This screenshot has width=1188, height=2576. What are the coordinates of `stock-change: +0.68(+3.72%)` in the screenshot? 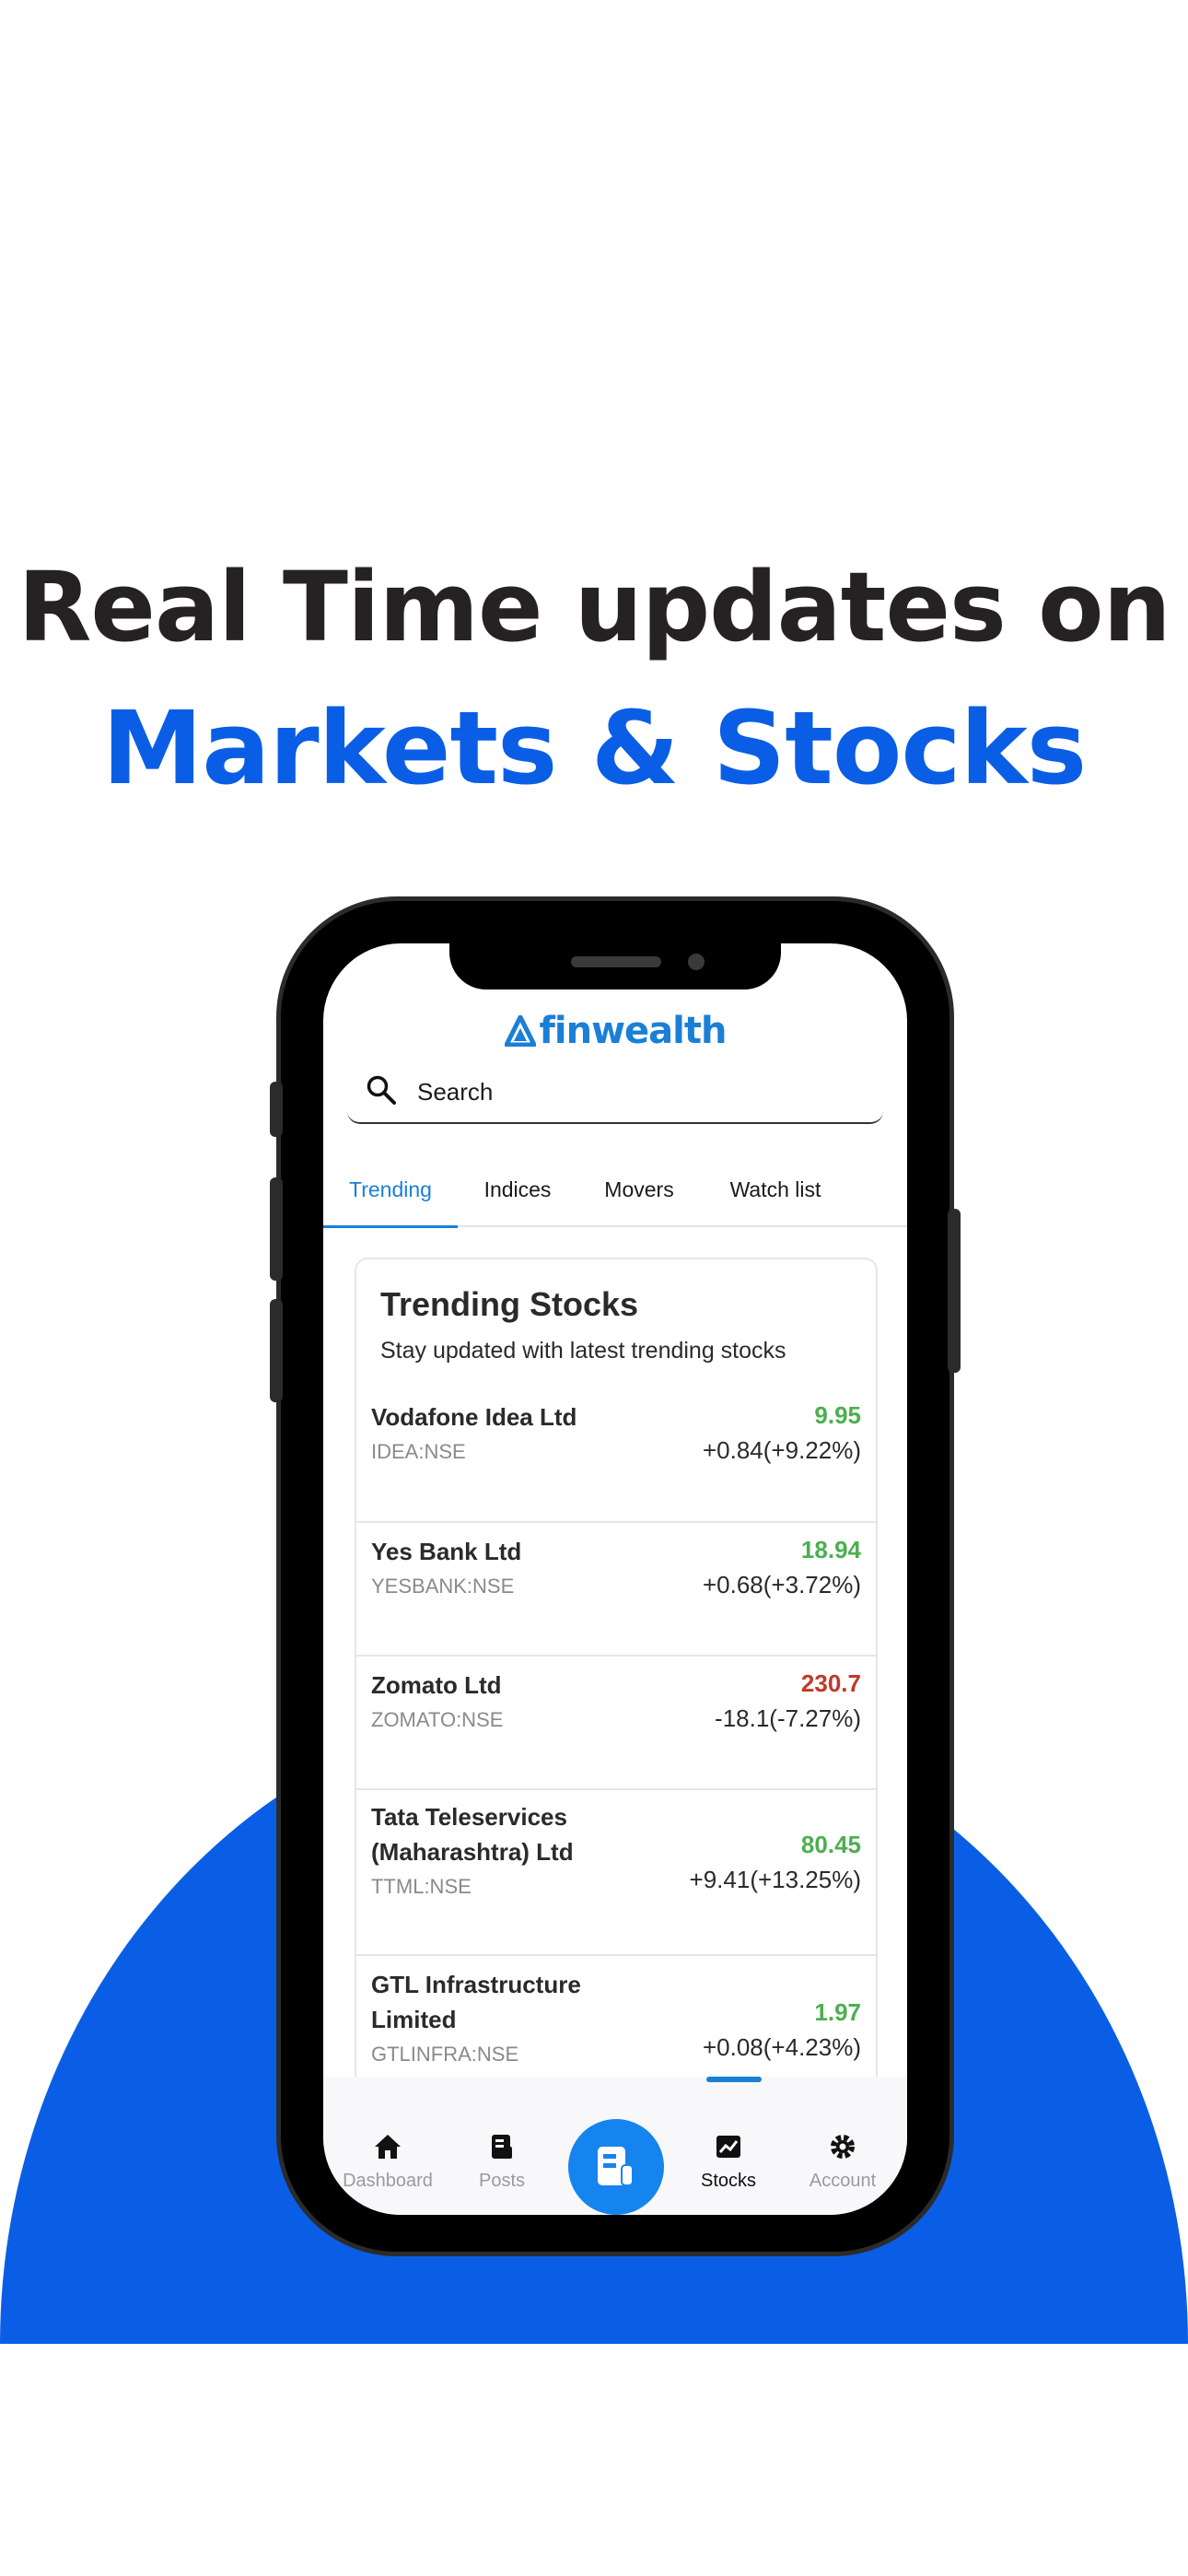 It's located at (781, 1584).